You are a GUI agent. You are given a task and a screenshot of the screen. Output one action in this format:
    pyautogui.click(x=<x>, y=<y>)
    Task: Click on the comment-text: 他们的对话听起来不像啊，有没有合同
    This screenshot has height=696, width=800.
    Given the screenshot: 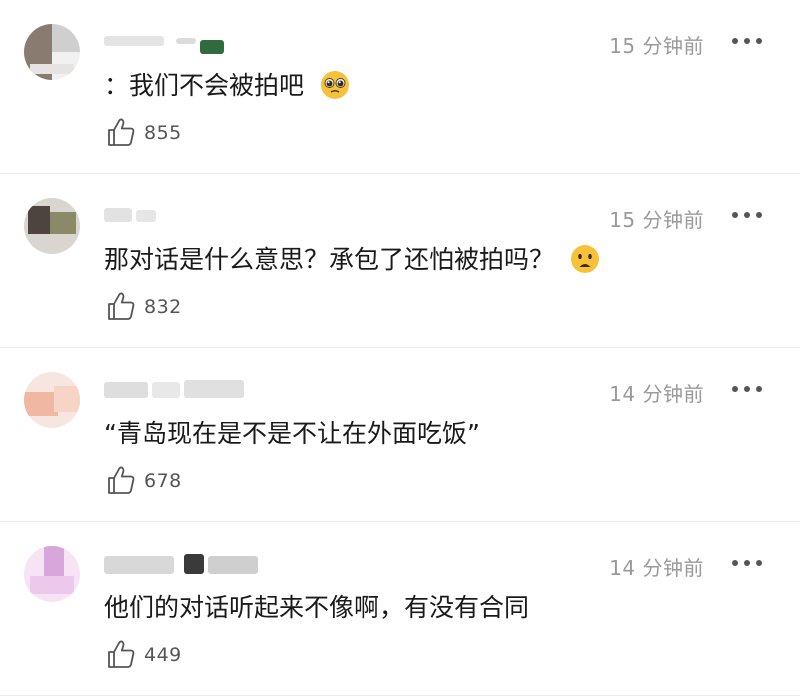 What is the action you would take?
    pyautogui.click(x=316, y=606)
    